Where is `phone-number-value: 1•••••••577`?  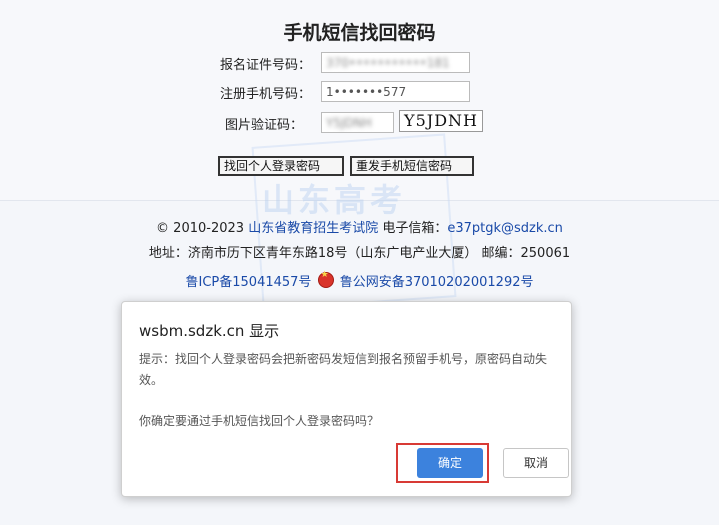 phone-number-value: 1•••••••577 is located at coordinates (366, 92).